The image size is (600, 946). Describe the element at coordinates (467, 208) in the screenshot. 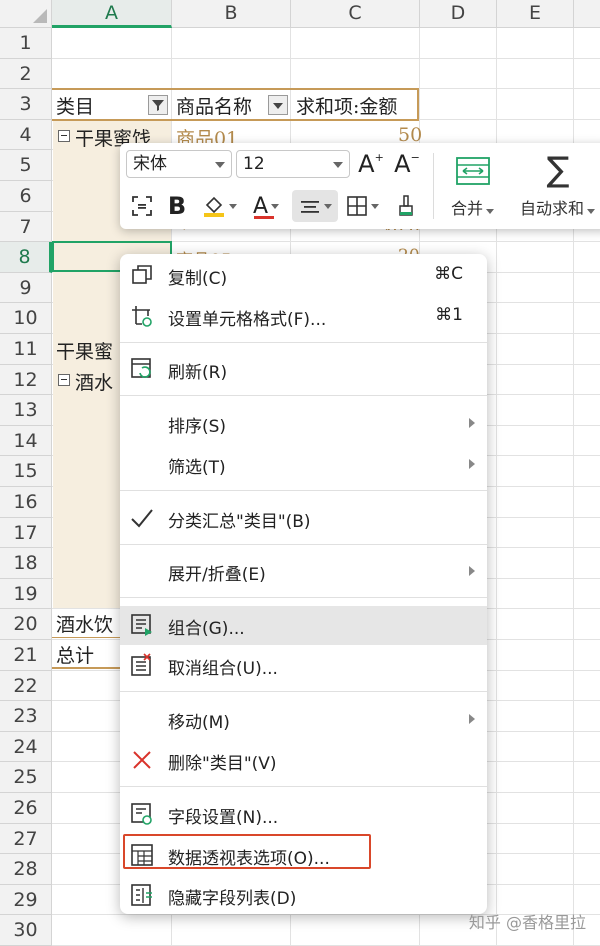

I see `merge-label: 合并` at that location.